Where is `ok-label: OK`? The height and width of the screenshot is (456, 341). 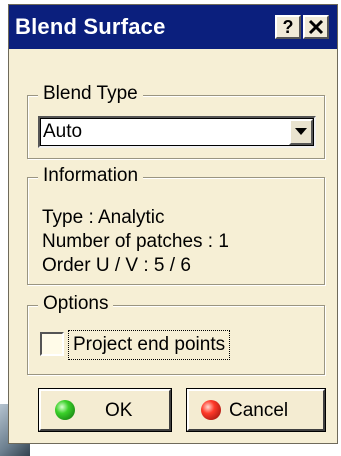
ok-label: OK is located at coordinates (119, 410).